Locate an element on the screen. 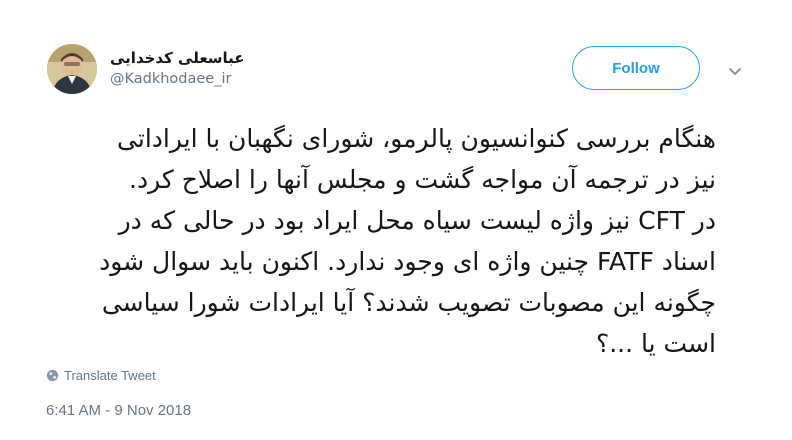 Image resolution: width=792 pixels, height=440 pixels. more-options-chevron is located at coordinates (735, 71).